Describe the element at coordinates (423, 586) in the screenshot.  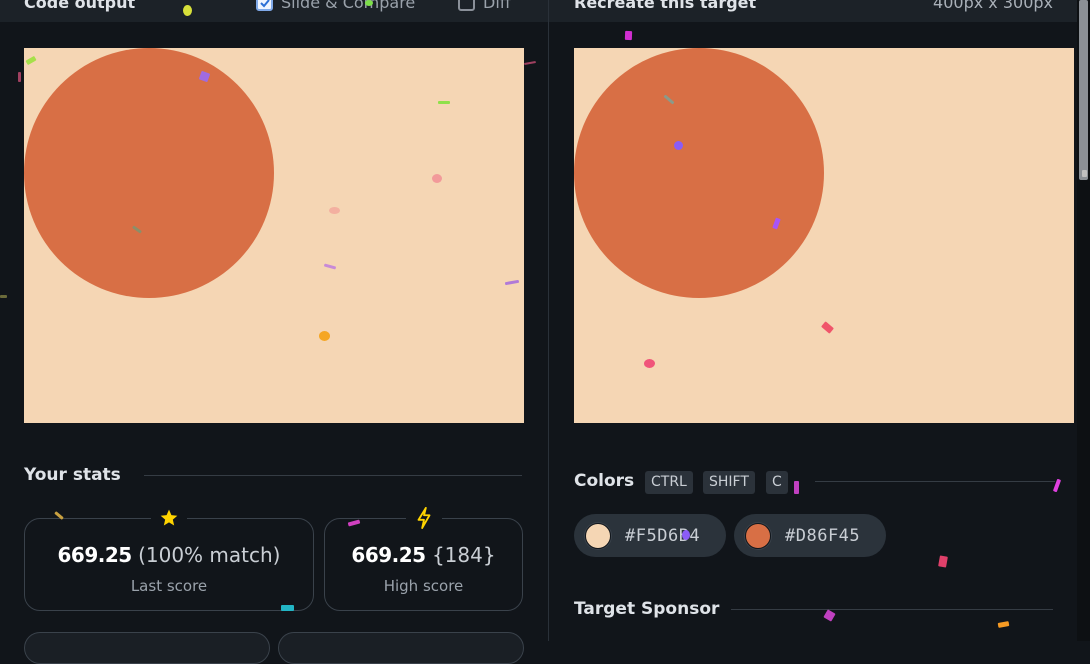
I see `high-score-label: High score` at that location.